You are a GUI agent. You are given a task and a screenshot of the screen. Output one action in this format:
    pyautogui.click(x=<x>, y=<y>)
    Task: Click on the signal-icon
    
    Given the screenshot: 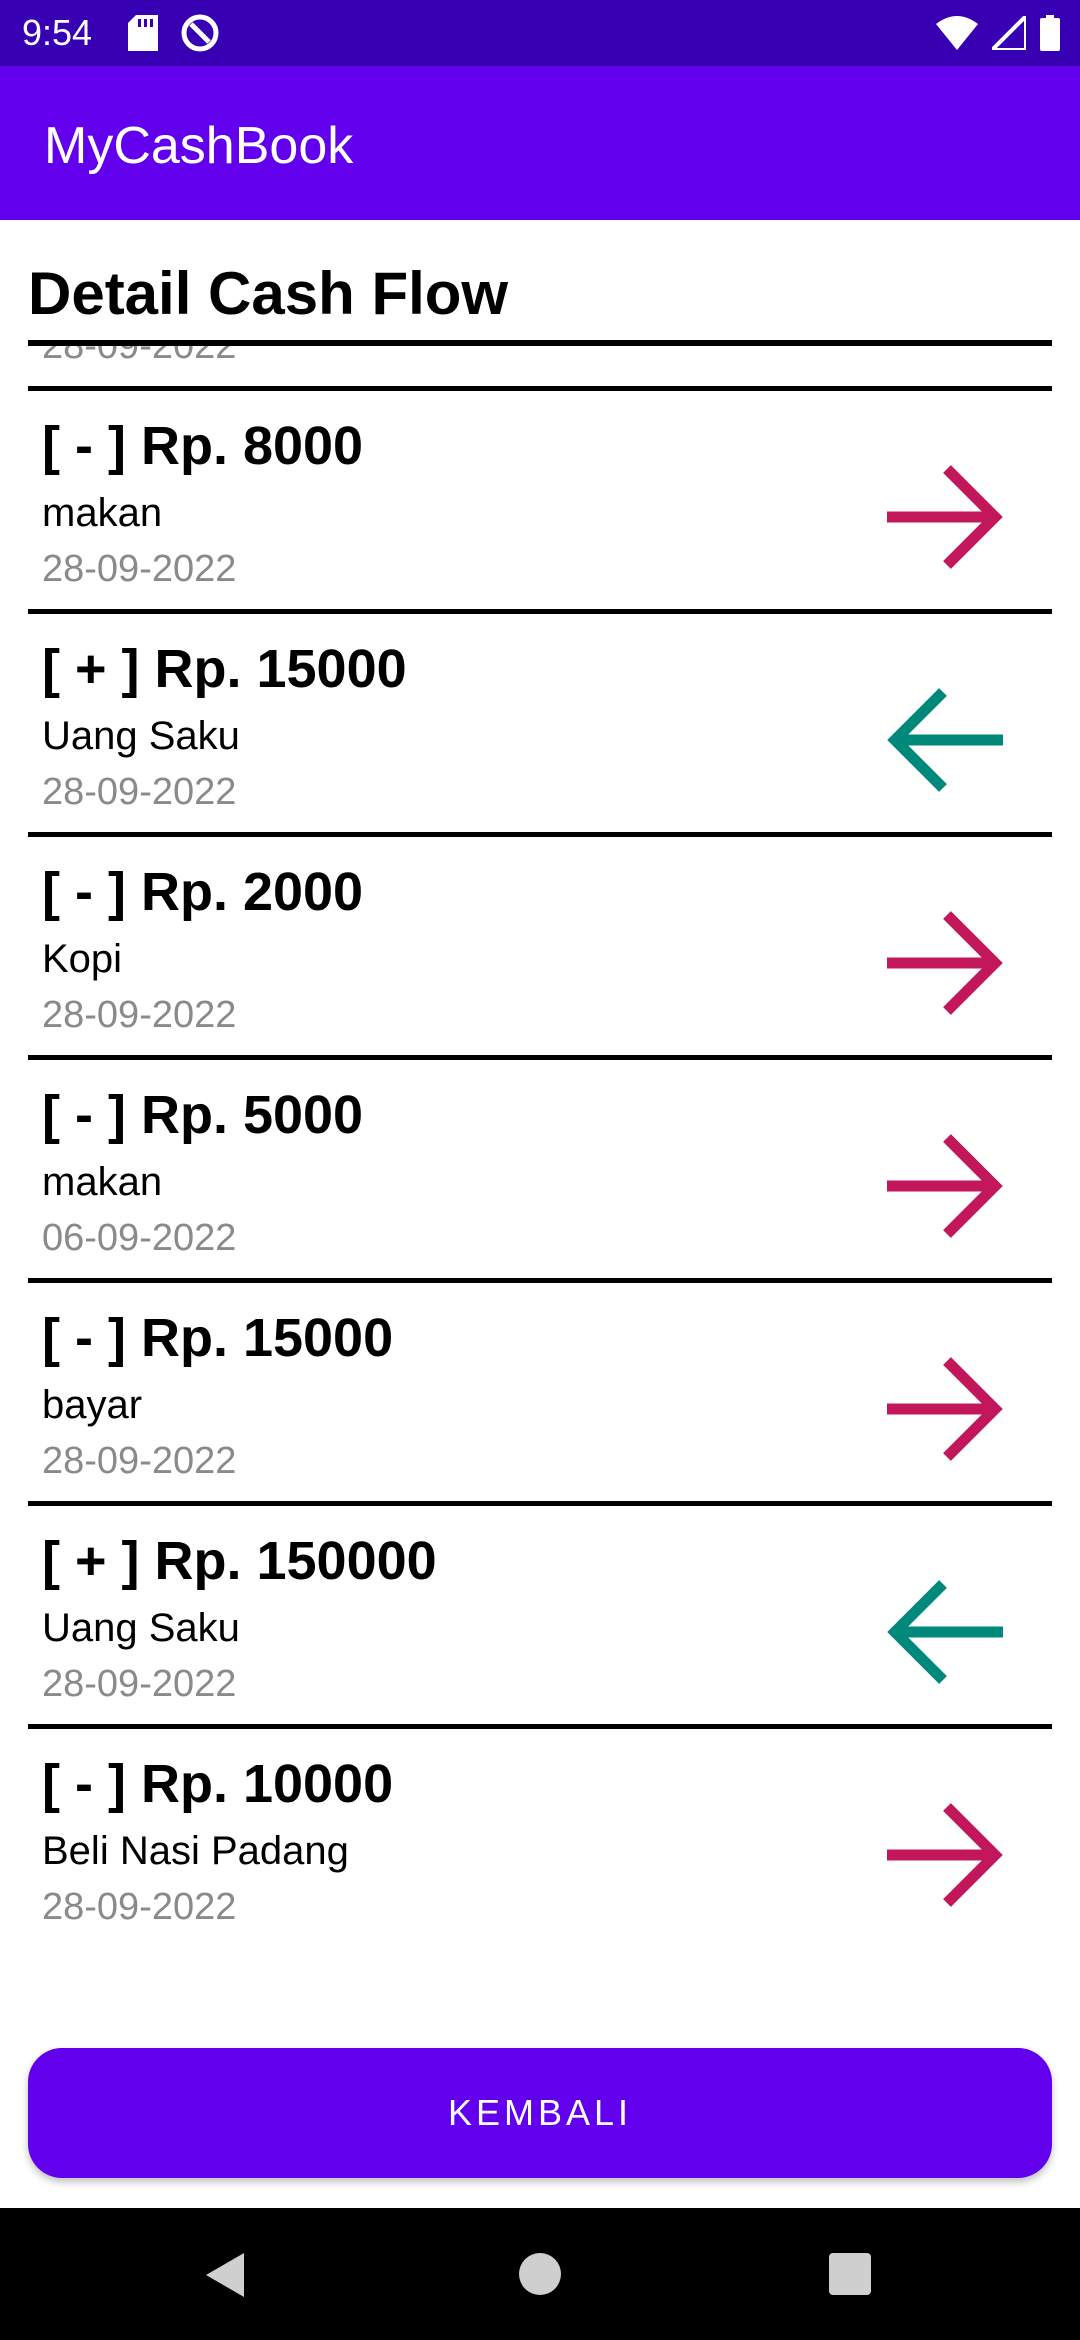 What is the action you would take?
    pyautogui.click(x=1009, y=33)
    